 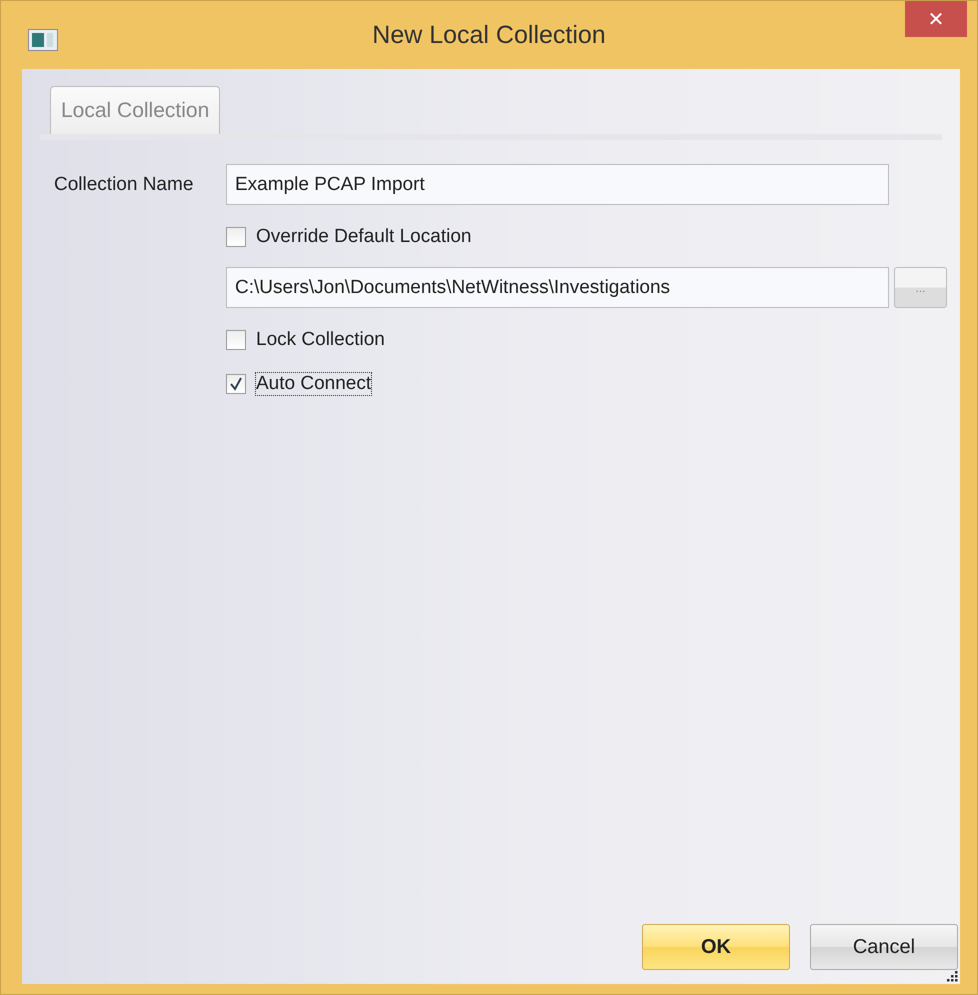 I want to click on checkbox-label: Lock Collection, so click(x=320, y=340).